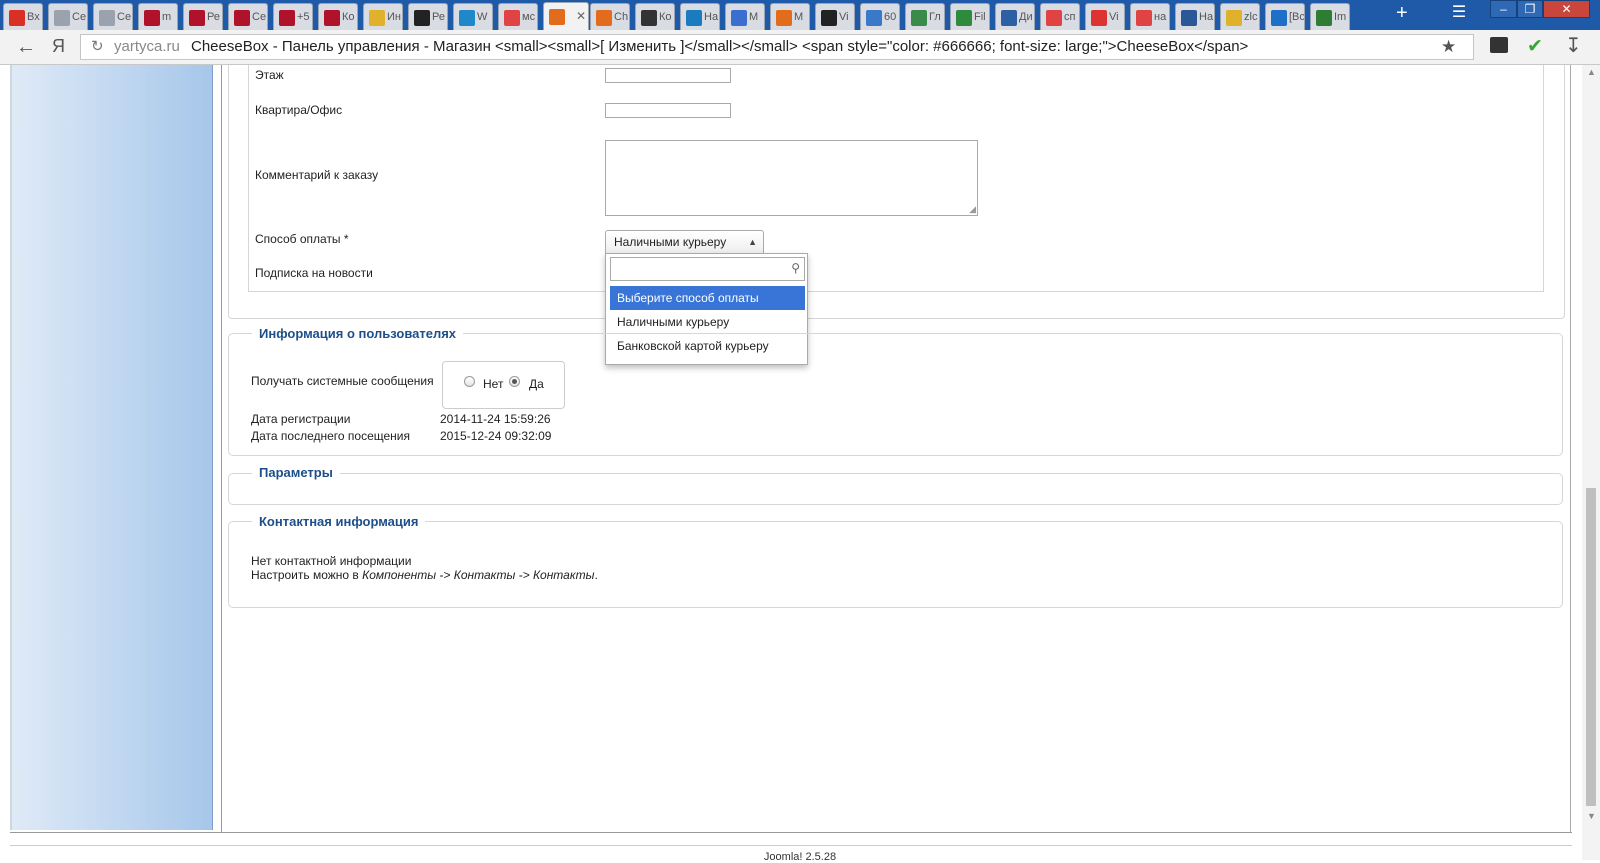 This screenshot has height=863, width=1600. Describe the element at coordinates (880, 16) in the screenshot. I see `browser-tab: 60` at that location.